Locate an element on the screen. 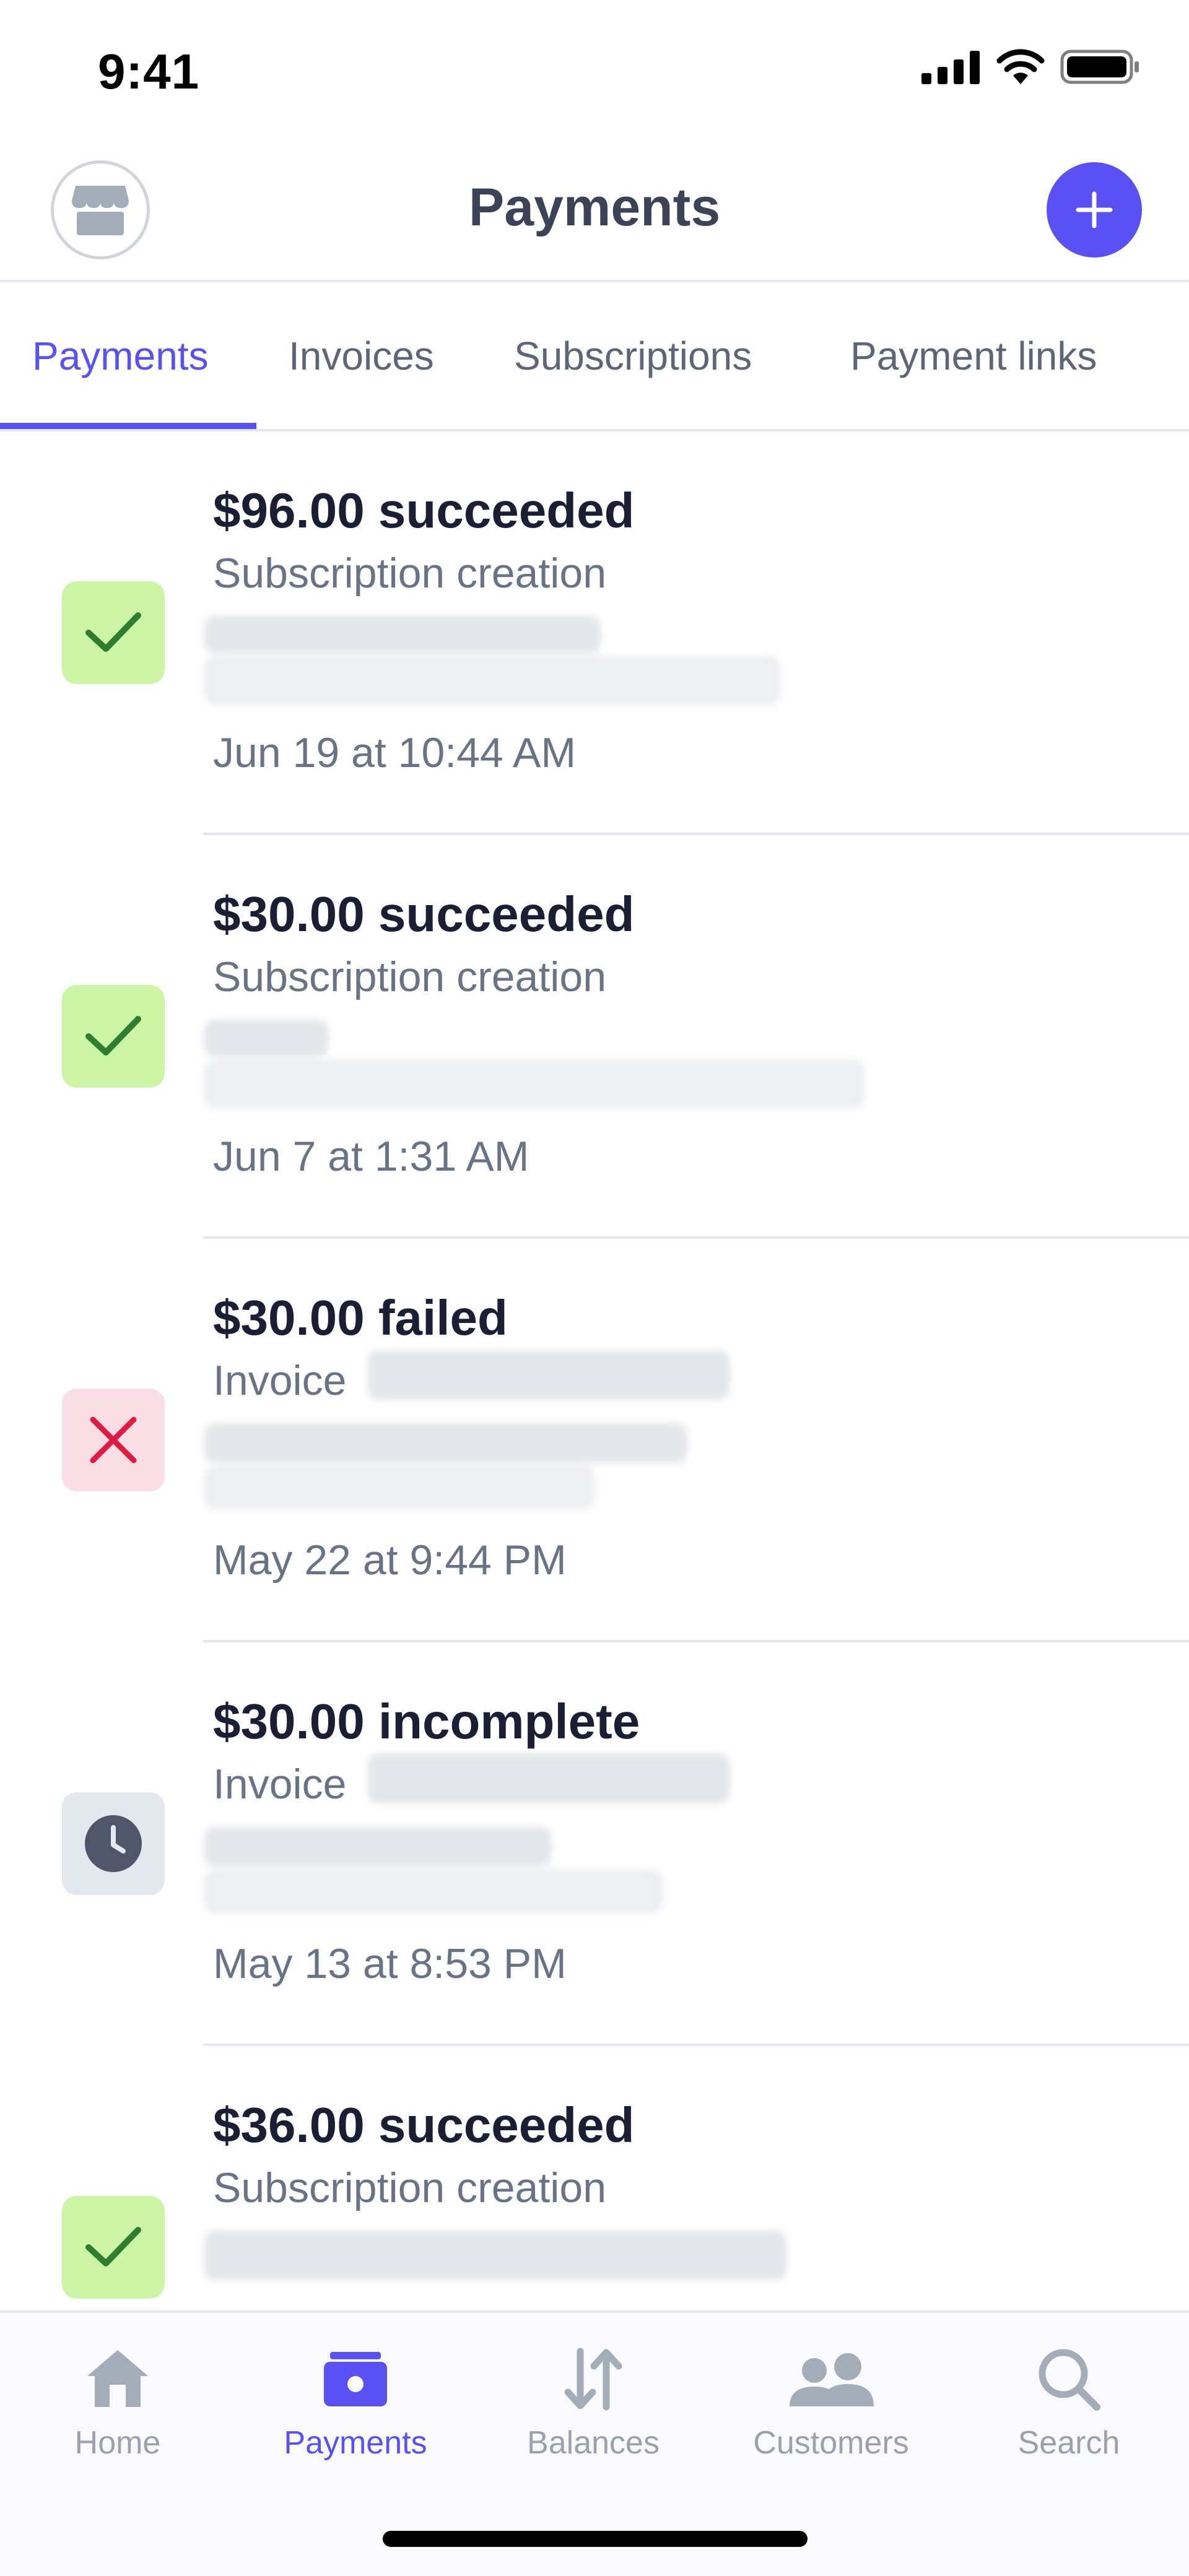 This screenshot has height=2576, width=1189. wifi-icon is located at coordinates (1020, 66).